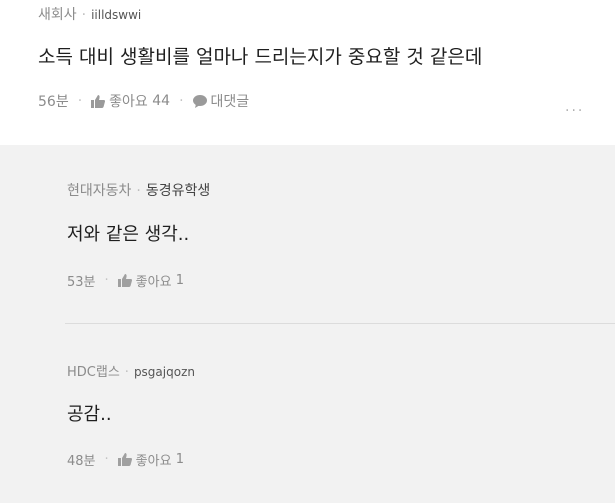 The height and width of the screenshot is (503, 615). I want to click on comment-time: 56분, so click(53, 102).